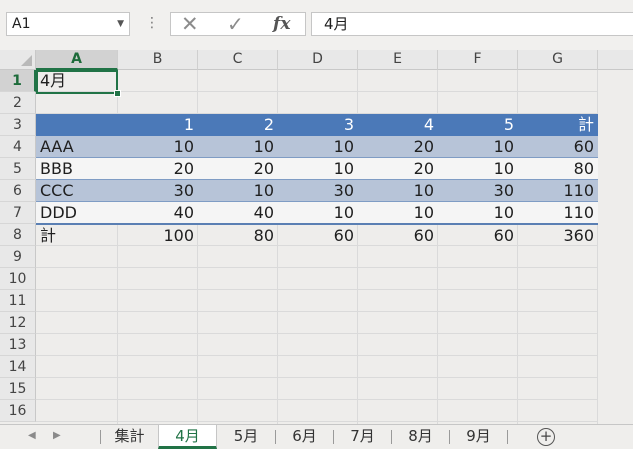  Describe the element at coordinates (318, 213) in the screenshot. I see `cell-d7: 10` at that location.